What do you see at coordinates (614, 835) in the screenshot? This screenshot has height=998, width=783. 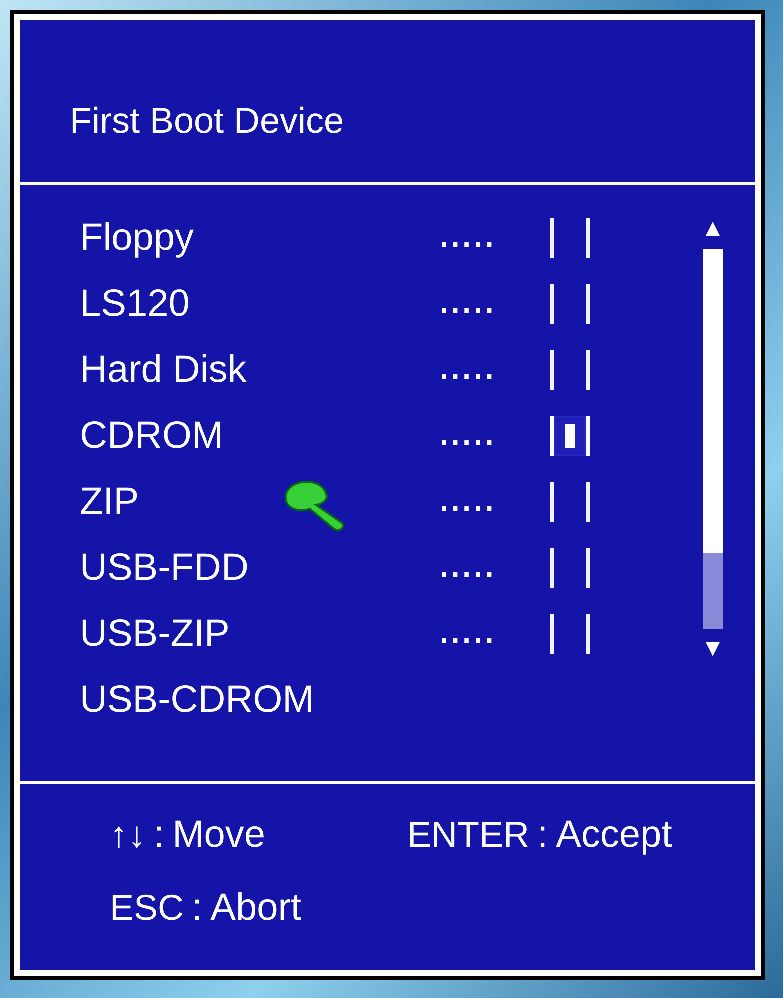 I see `key-action: Accept` at bounding box center [614, 835].